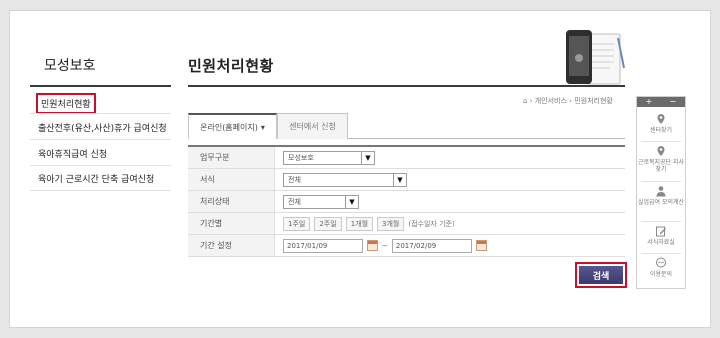 The width and height of the screenshot is (720, 338). I want to click on period-label: 기간별, so click(231, 223).